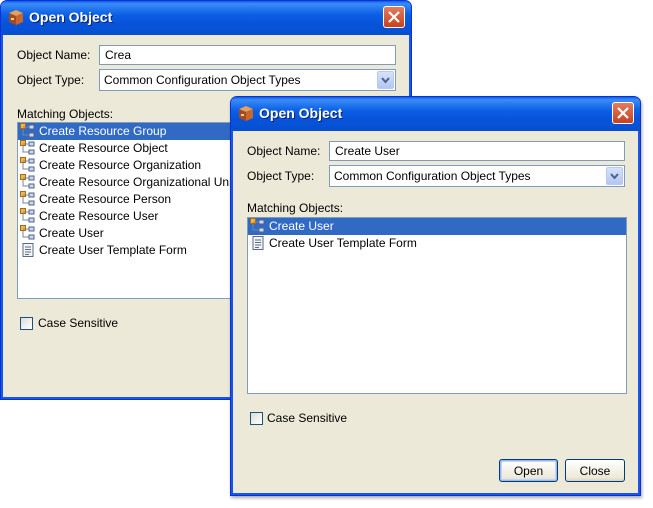 This screenshot has width=653, height=508. What do you see at coordinates (103, 148) in the screenshot?
I see `list-item-label: Create Resource Object` at bounding box center [103, 148].